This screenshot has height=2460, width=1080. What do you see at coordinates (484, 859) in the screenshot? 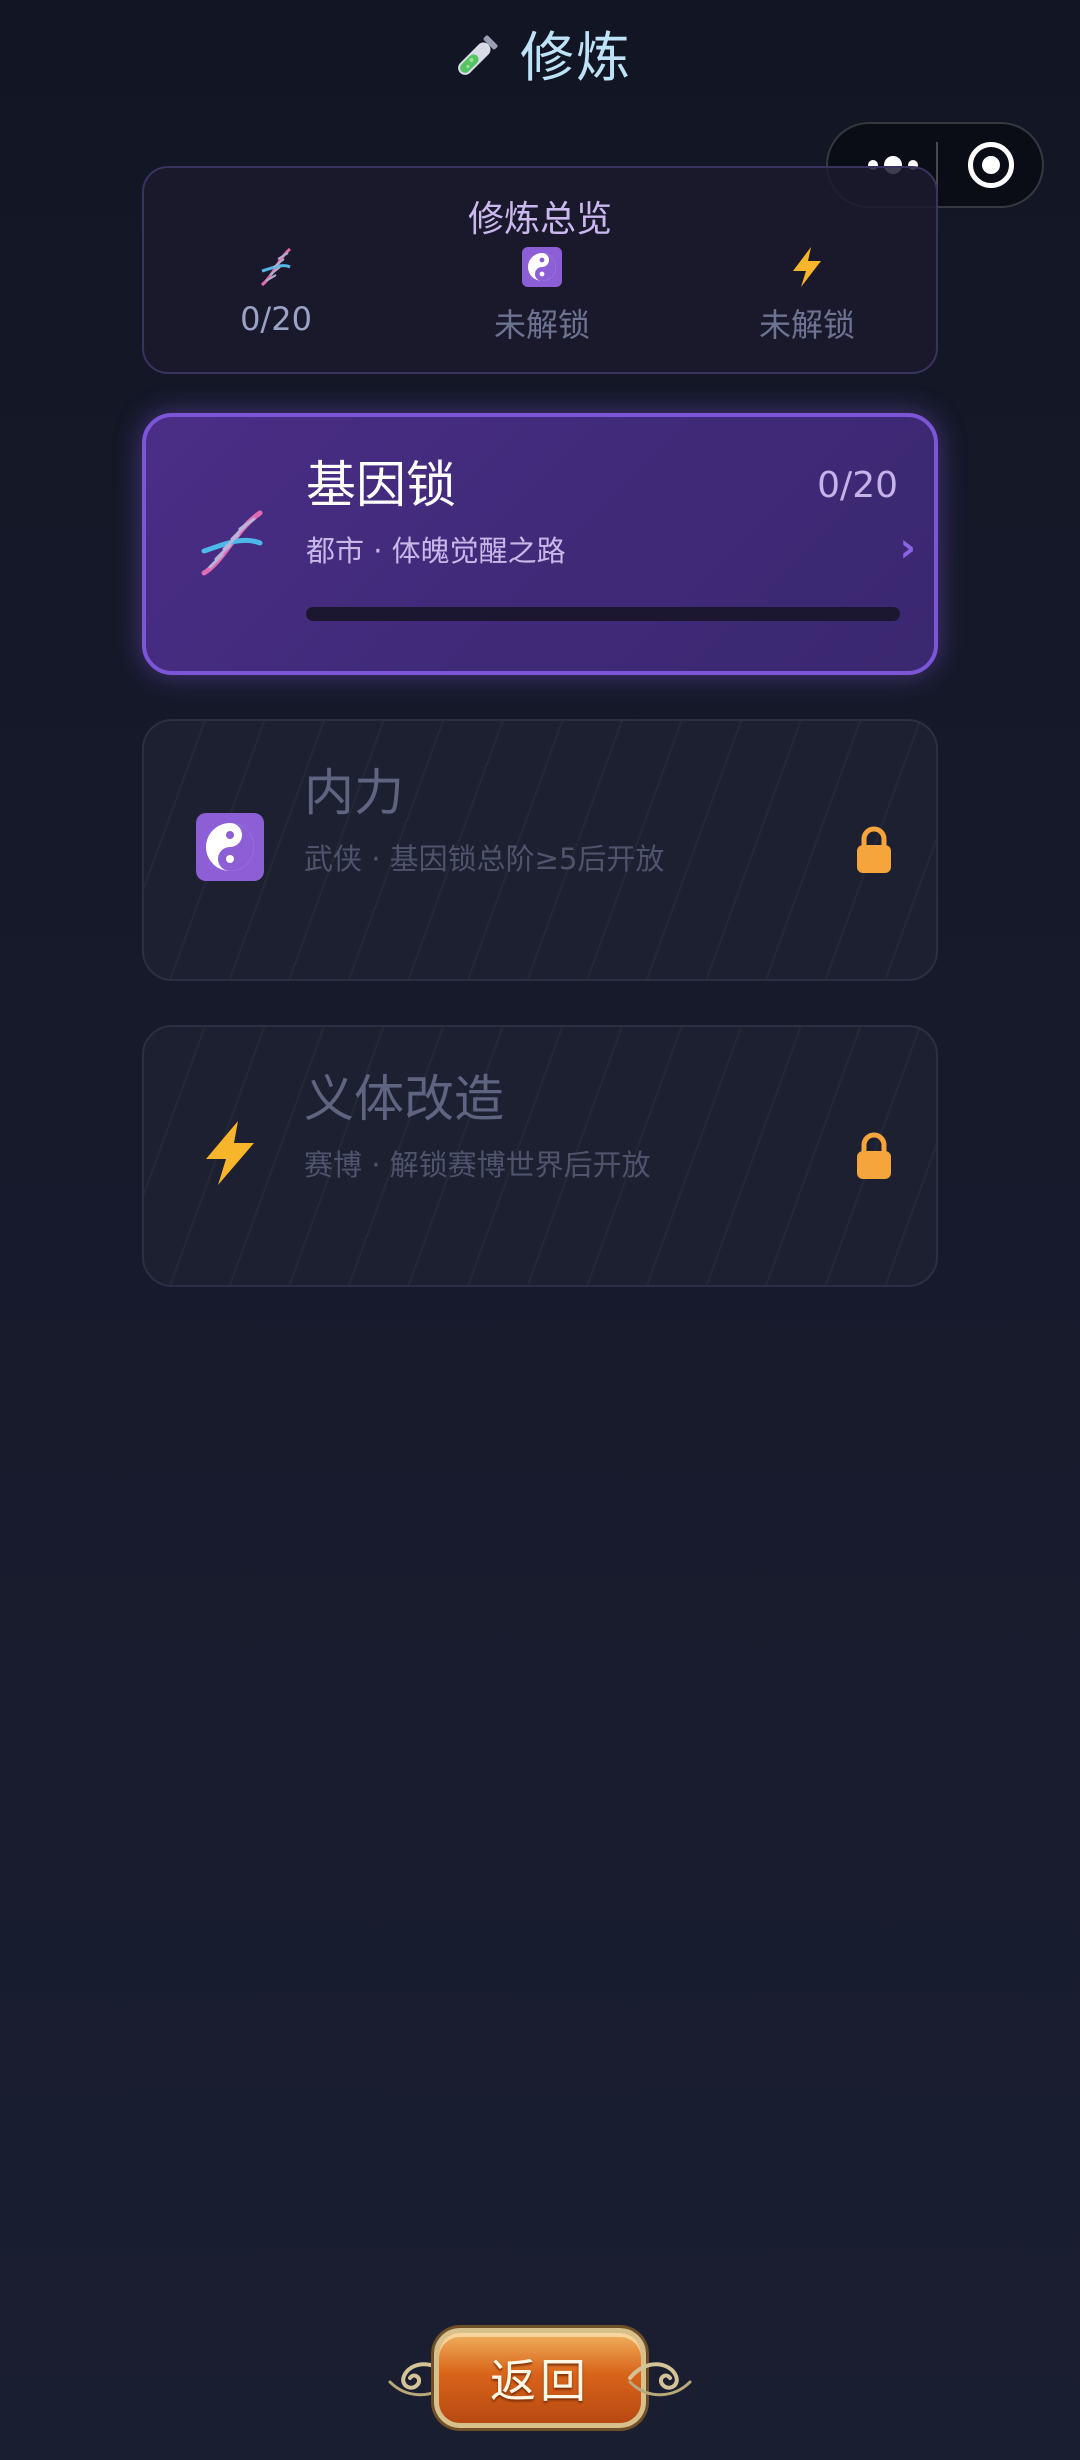
I see `card-subtitle: 武侠 · 基因锁总阶≥5后开放` at bounding box center [484, 859].